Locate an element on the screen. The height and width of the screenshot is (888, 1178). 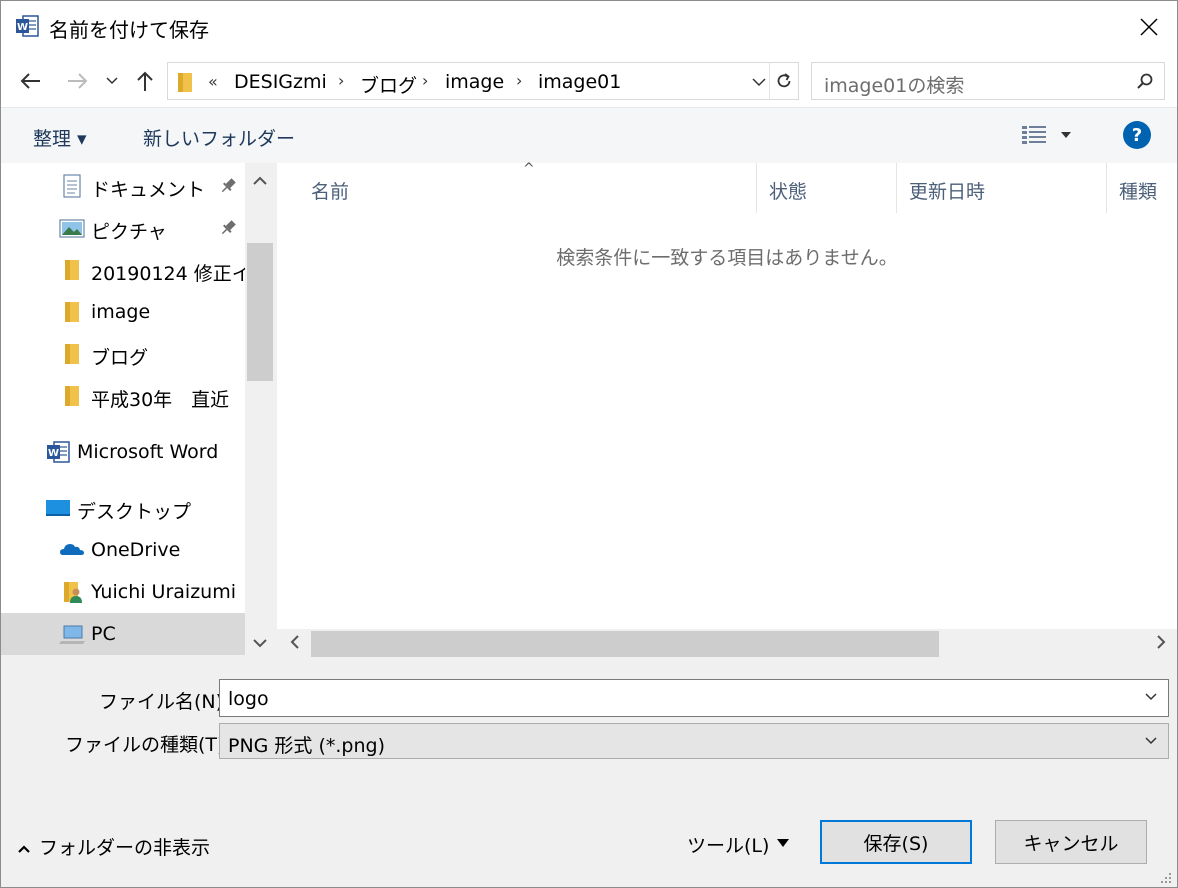
breadcrumb-item: ブログ is located at coordinates (388, 84).